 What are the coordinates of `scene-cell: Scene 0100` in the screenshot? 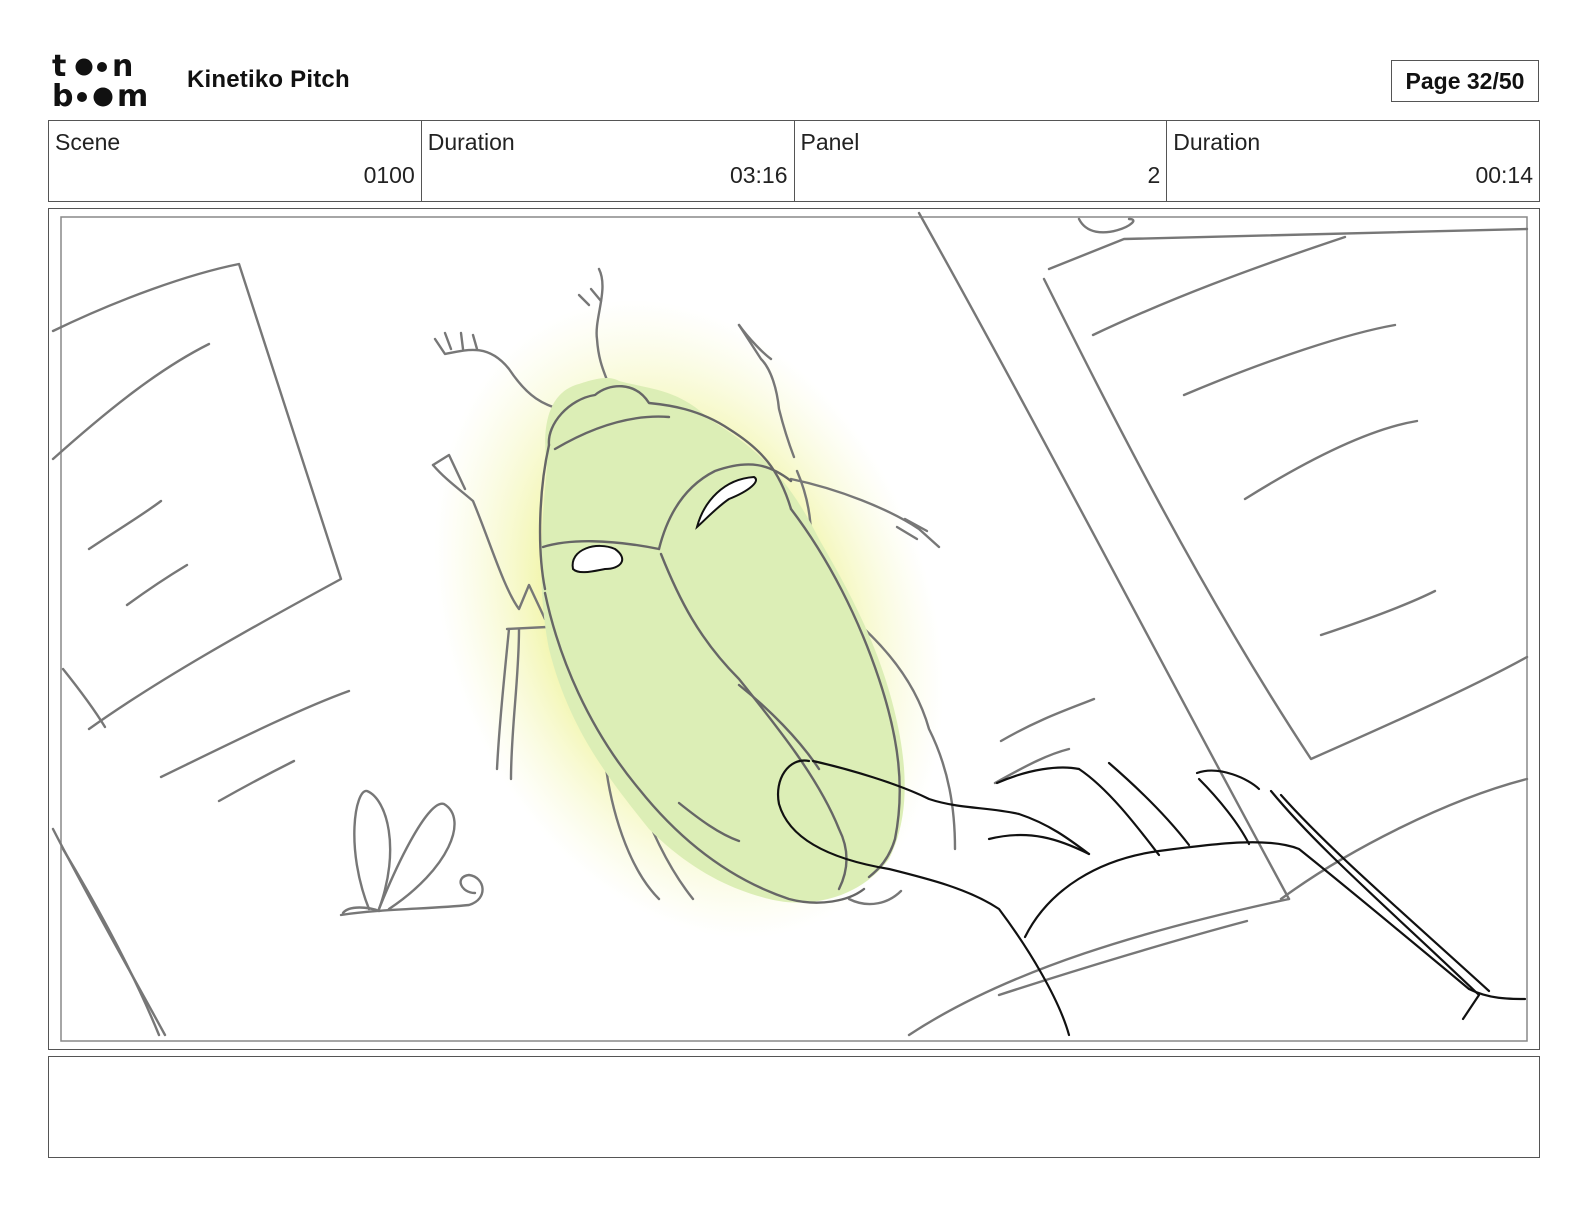 It's located at (235, 161).